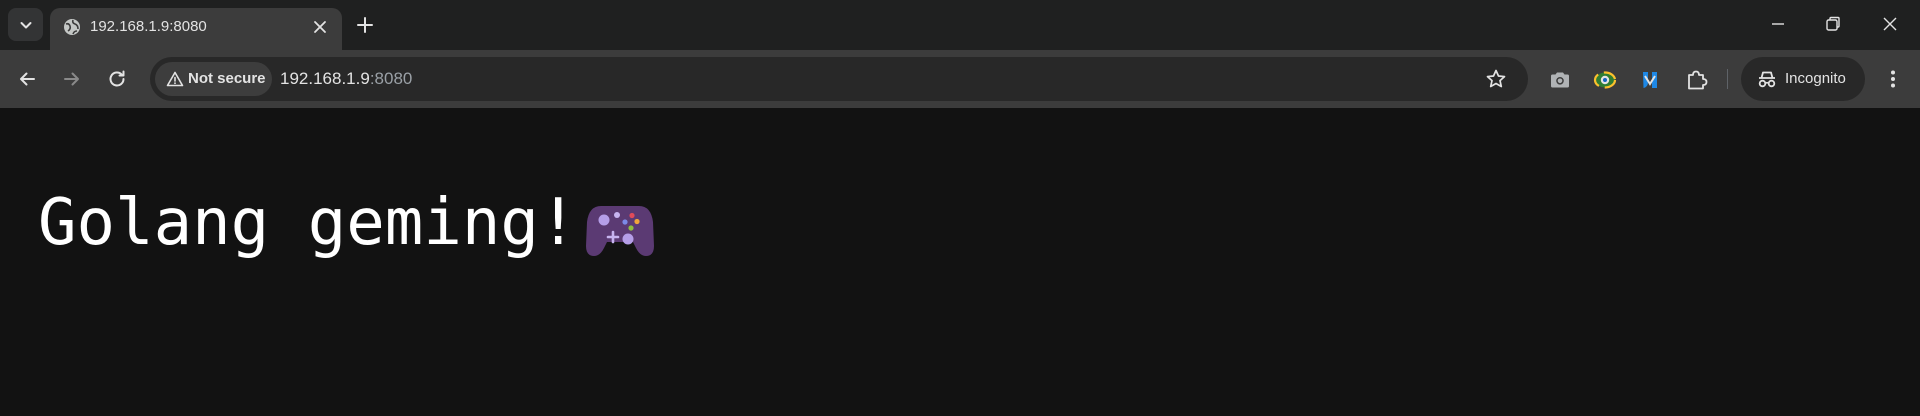 The height and width of the screenshot is (416, 1920). Describe the element at coordinates (1767, 79) in the screenshot. I see `incognito-icon` at that location.